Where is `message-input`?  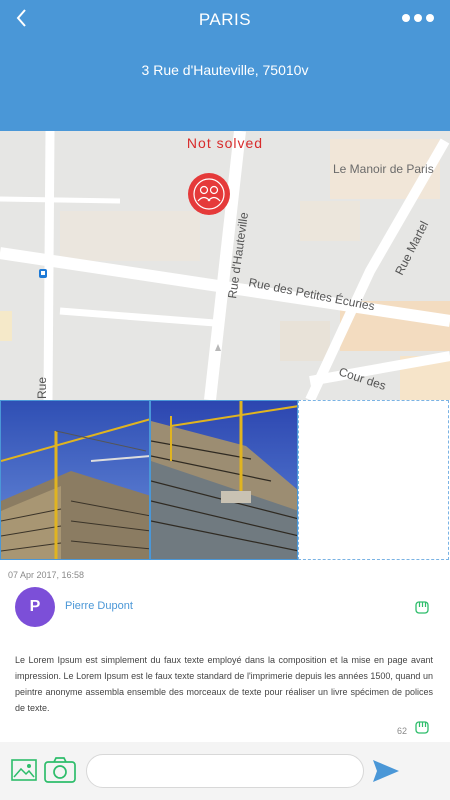
message-input is located at coordinates (225, 771).